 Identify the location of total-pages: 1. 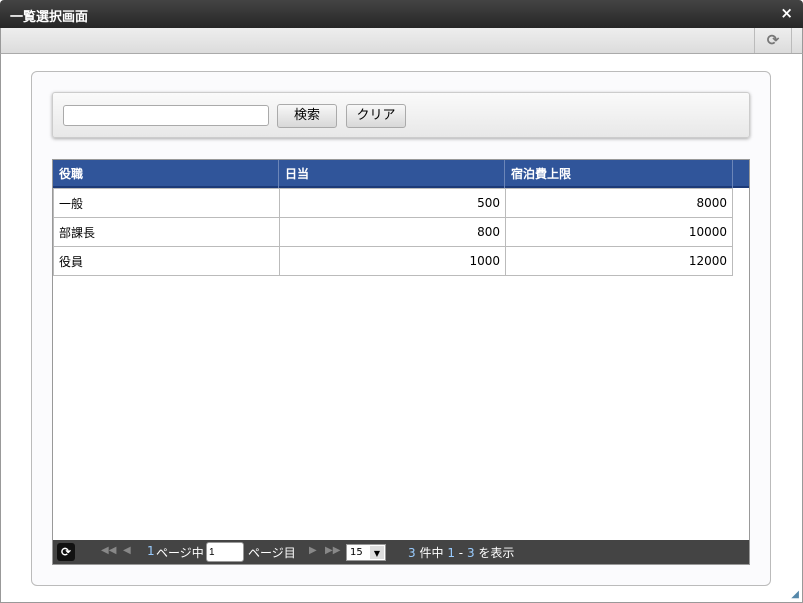
(151, 551).